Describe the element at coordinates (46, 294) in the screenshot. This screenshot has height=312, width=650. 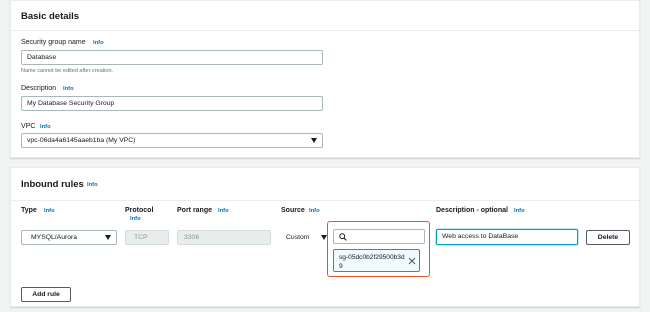
I see `add-rule-button: Add rule` at that location.